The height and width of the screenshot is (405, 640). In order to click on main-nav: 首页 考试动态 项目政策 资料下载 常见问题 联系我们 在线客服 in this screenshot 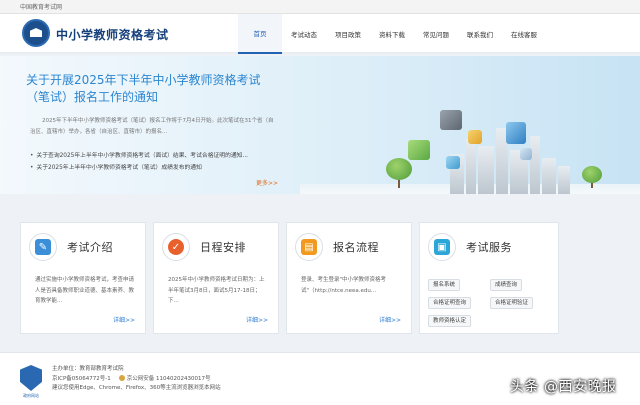, I will do `click(392, 34)`.